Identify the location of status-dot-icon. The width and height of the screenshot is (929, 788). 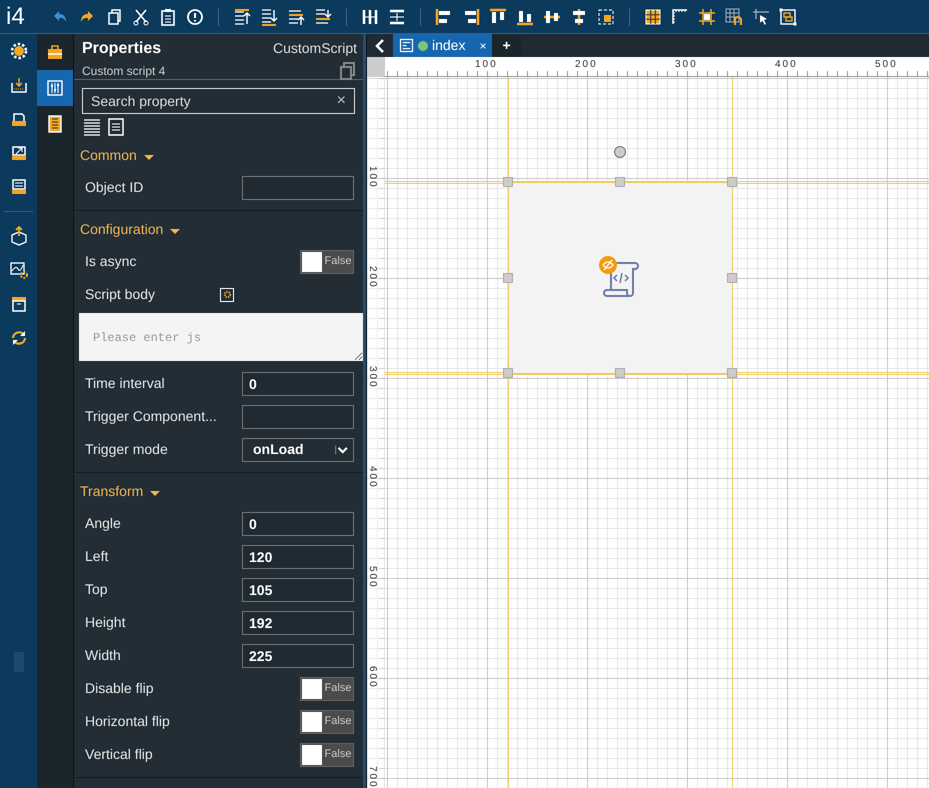
(423, 45).